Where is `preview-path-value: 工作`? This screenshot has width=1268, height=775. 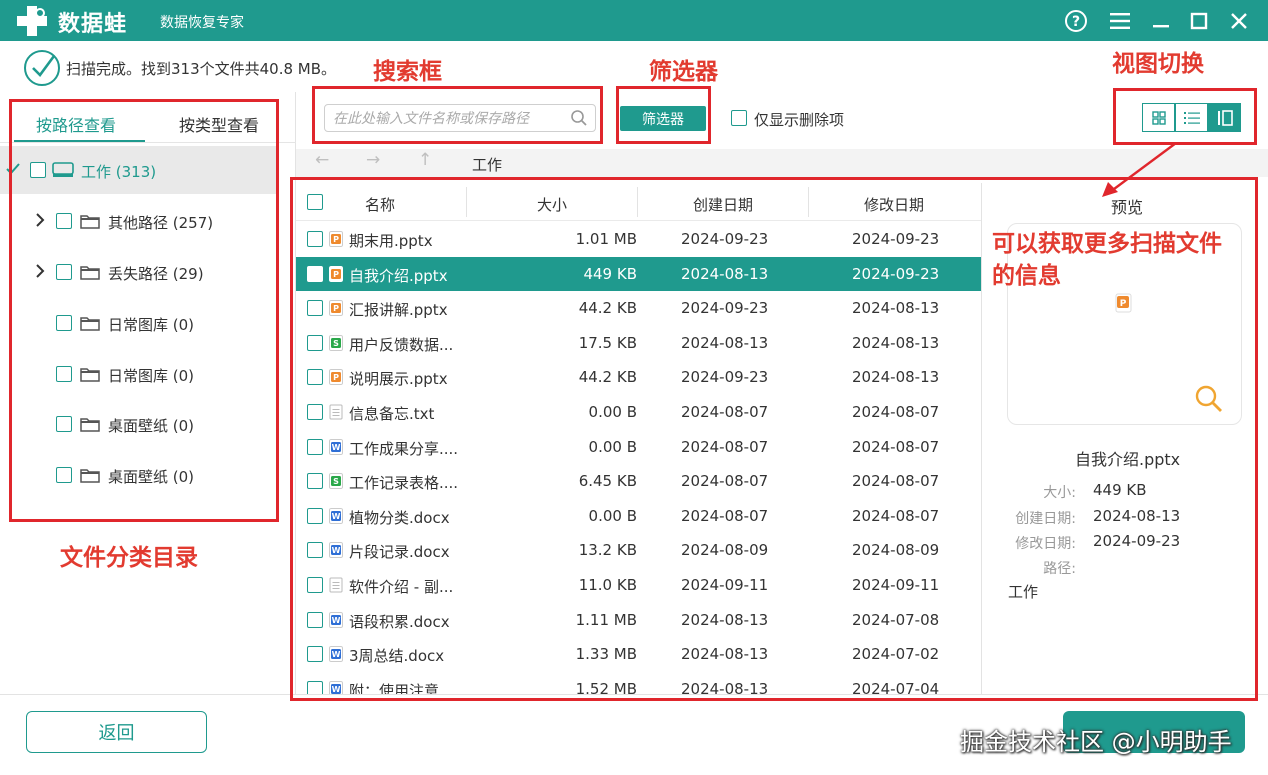 preview-path-value: 工作 is located at coordinates (1023, 592).